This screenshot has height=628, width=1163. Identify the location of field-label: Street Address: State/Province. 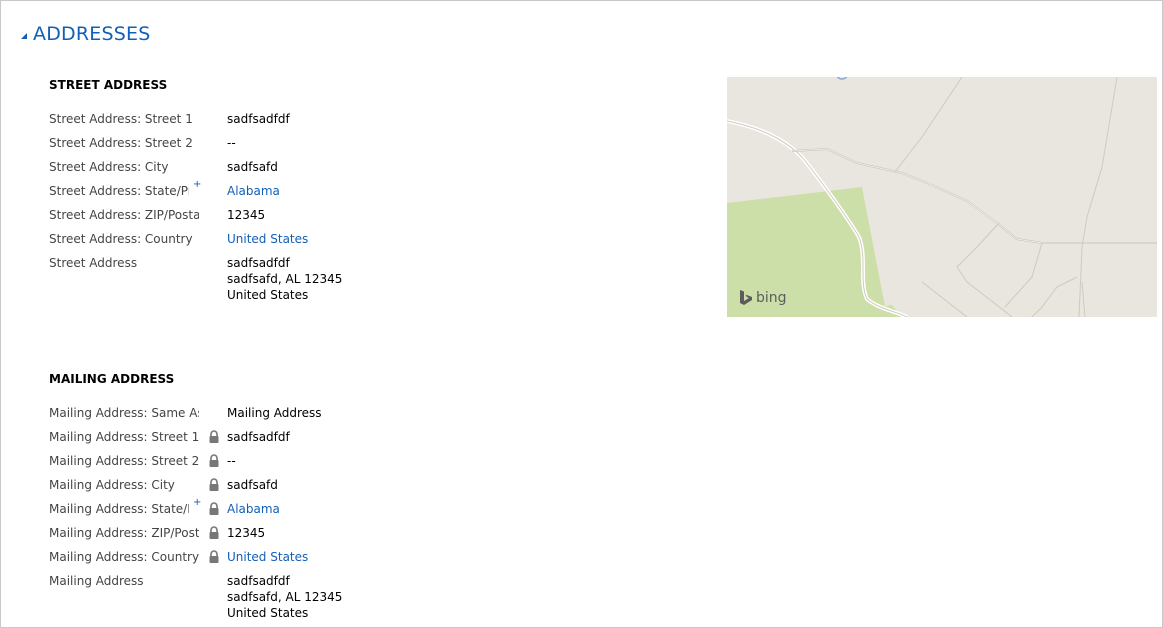
(119, 191).